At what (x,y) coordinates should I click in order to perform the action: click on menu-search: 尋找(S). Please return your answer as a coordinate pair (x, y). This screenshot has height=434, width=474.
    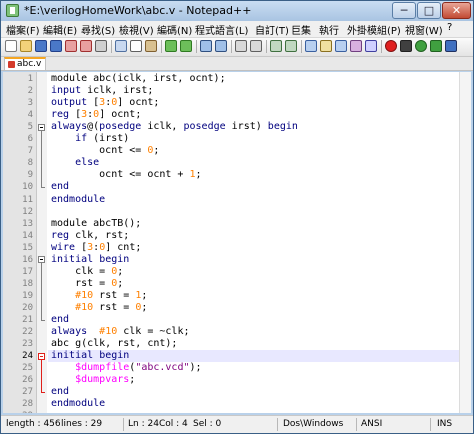
    Looking at the image, I should click on (98, 29).